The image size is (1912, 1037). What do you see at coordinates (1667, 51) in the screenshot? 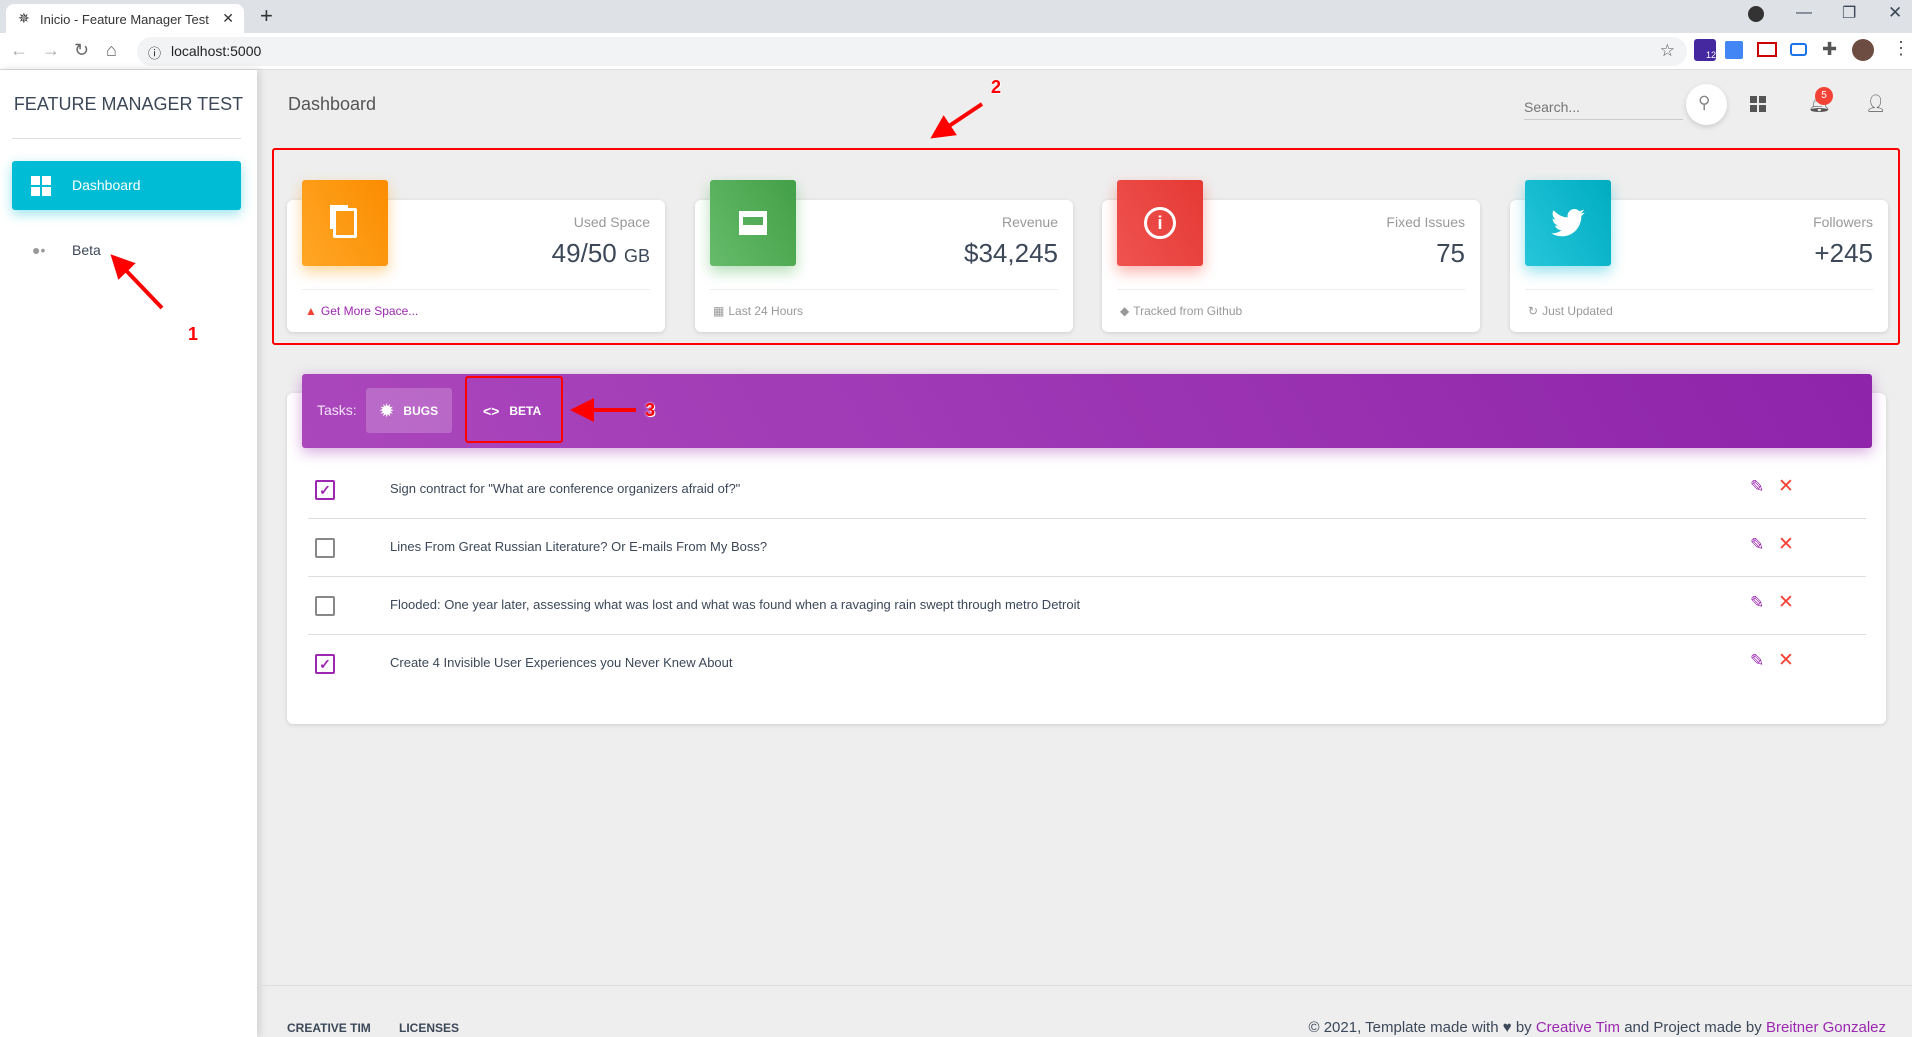
I see `bookmark-star-icon: ☆` at bounding box center [1667, 51].